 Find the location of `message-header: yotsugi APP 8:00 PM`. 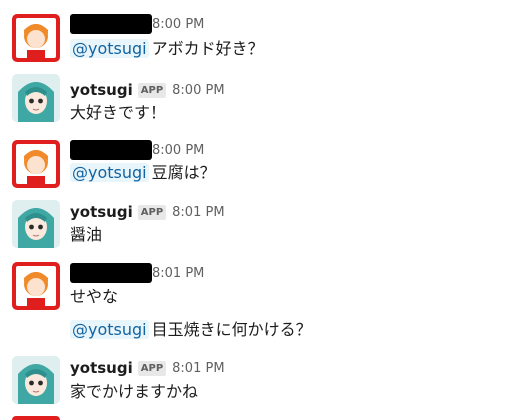

message-header: yotsugi APP 8:00 PM is located at coordinates (147, 90).